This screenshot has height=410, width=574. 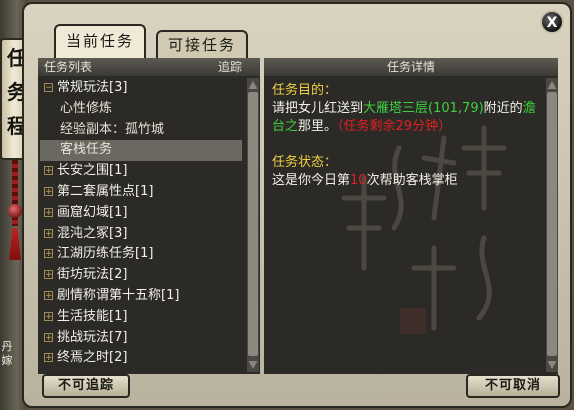 I want to click on quest-group-row: + 剧情称谓第十五称[1], so click(x=141, y=296).